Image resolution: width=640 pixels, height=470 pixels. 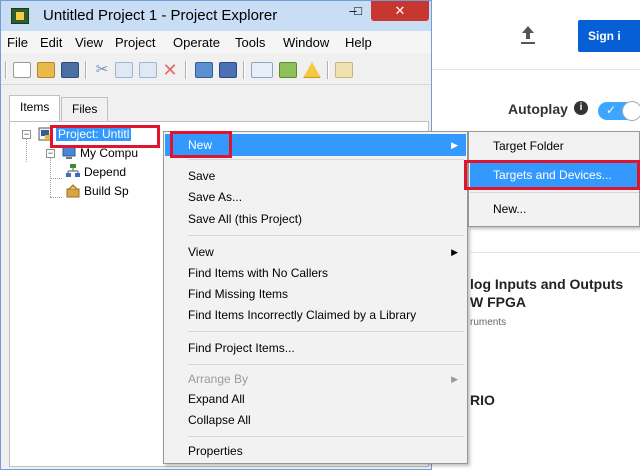 What do you see at coordinates (498, 302) in the screenshot?
I see `title-line-2: W FPGA` at bounding box center [498, 302].